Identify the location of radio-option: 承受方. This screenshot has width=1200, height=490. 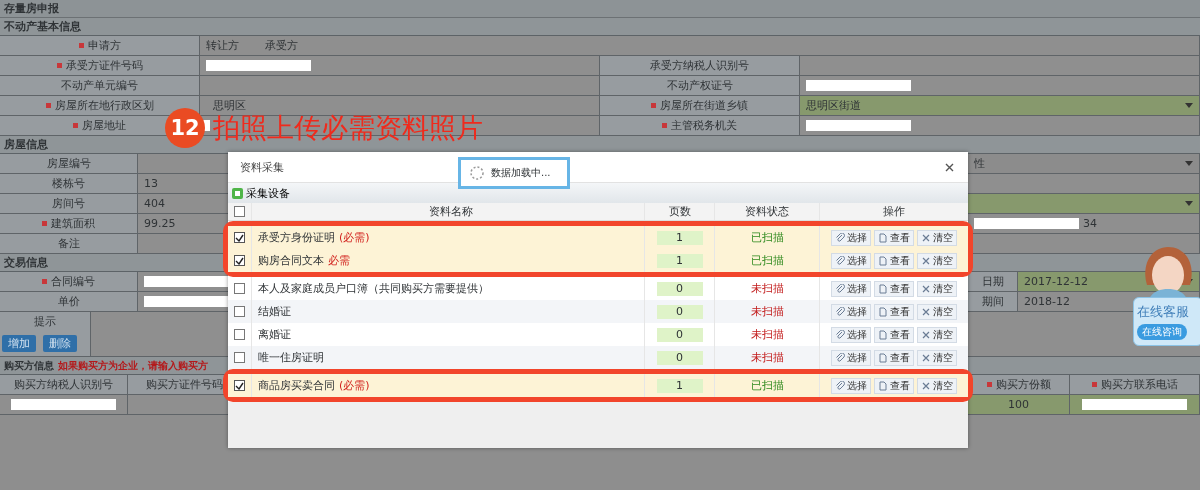
(281, 45).